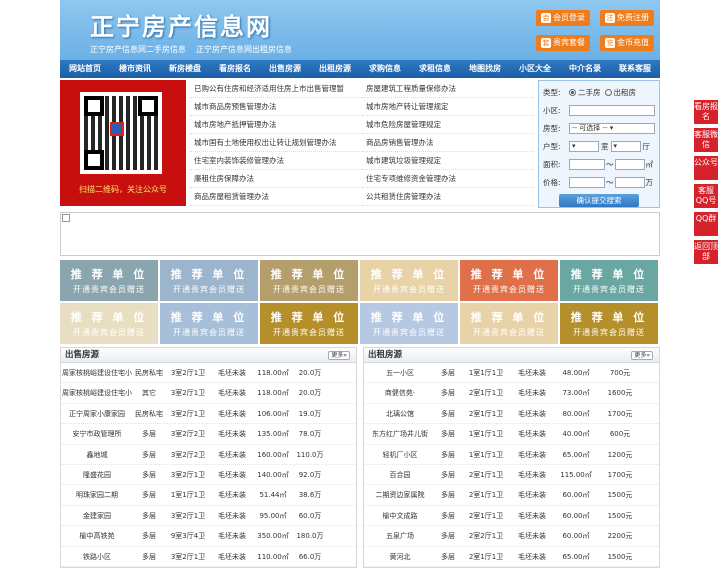  What do you see at coordinates (642, 355) in the screenshot?
I see `rent-more-link: 更多»` at bounding box center [642, 355].